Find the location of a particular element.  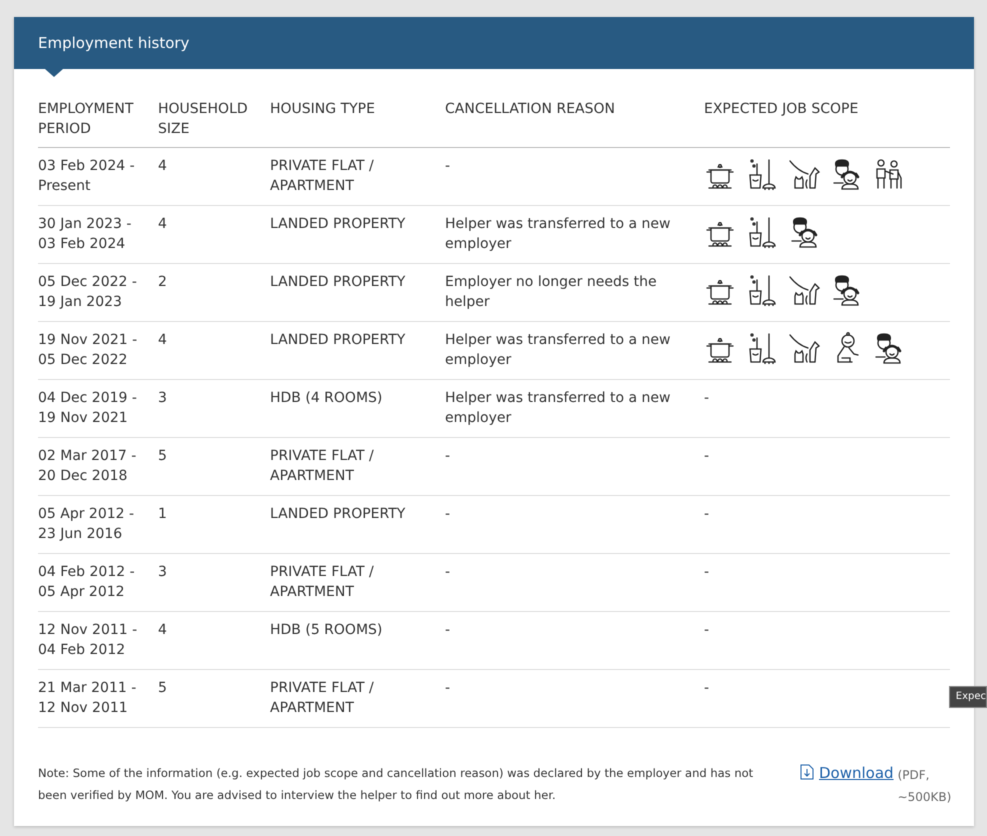

file-info: (PDF, ~500KB) is located at coordinates (924, 786).